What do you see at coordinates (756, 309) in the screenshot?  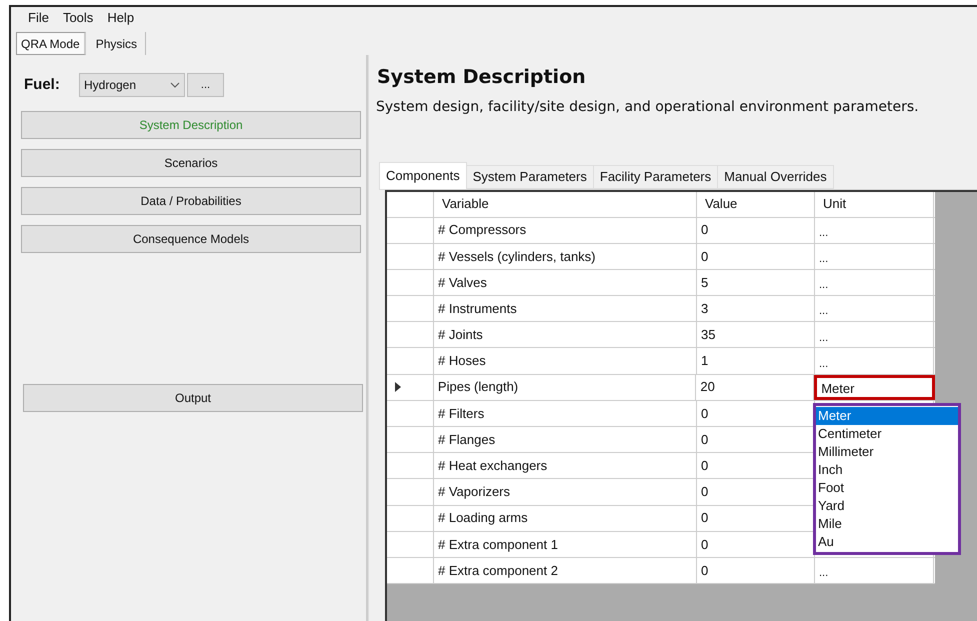 I see `table-cell: 3` at bounding box center [756, 309].